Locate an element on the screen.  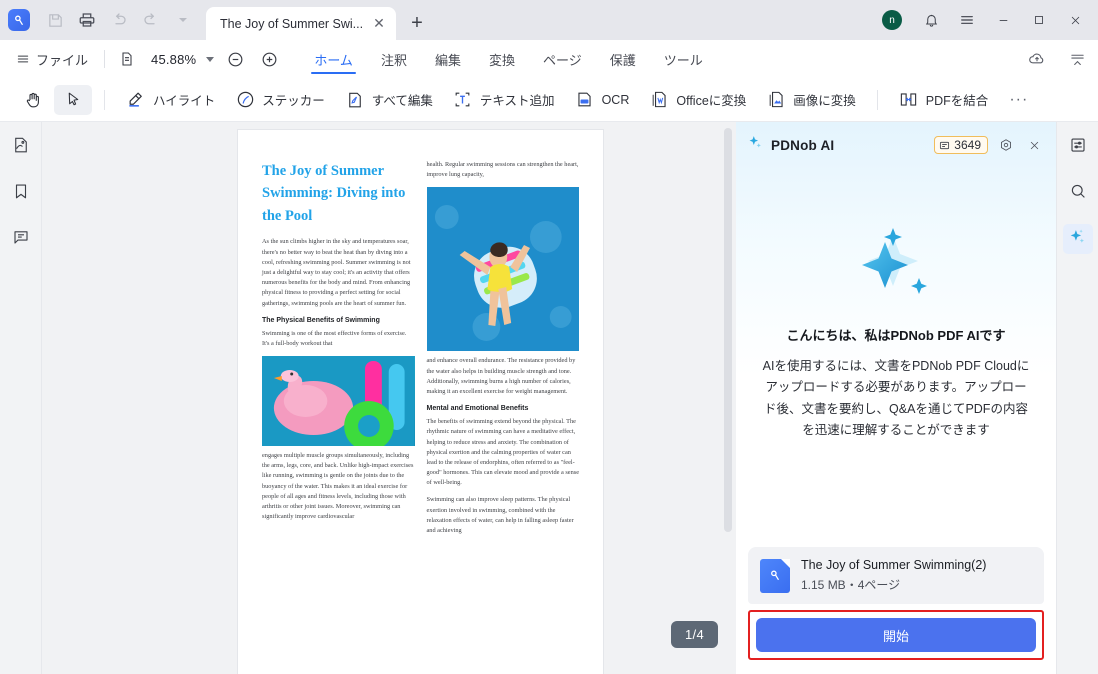
close-tab-icon: ✕ is located at coordinates (379, 24).